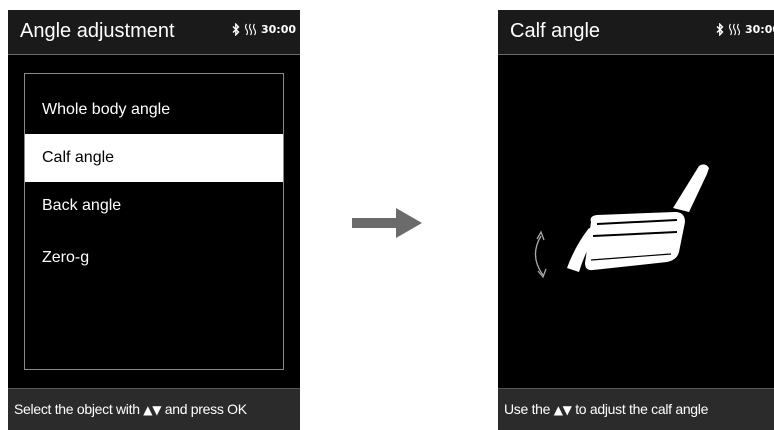 The image size is (774, 430). What do you see at coordinates (154, 158) in the screenshot?
I see `menu-item-calf-angle: Calf angle` at bounding box center [154, 158].